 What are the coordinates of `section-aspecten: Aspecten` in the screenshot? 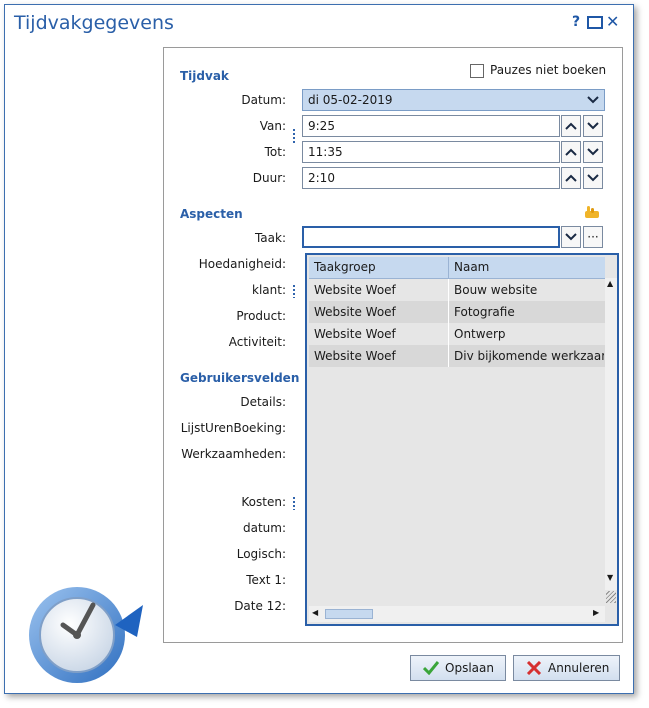 It's located at (211, 214).